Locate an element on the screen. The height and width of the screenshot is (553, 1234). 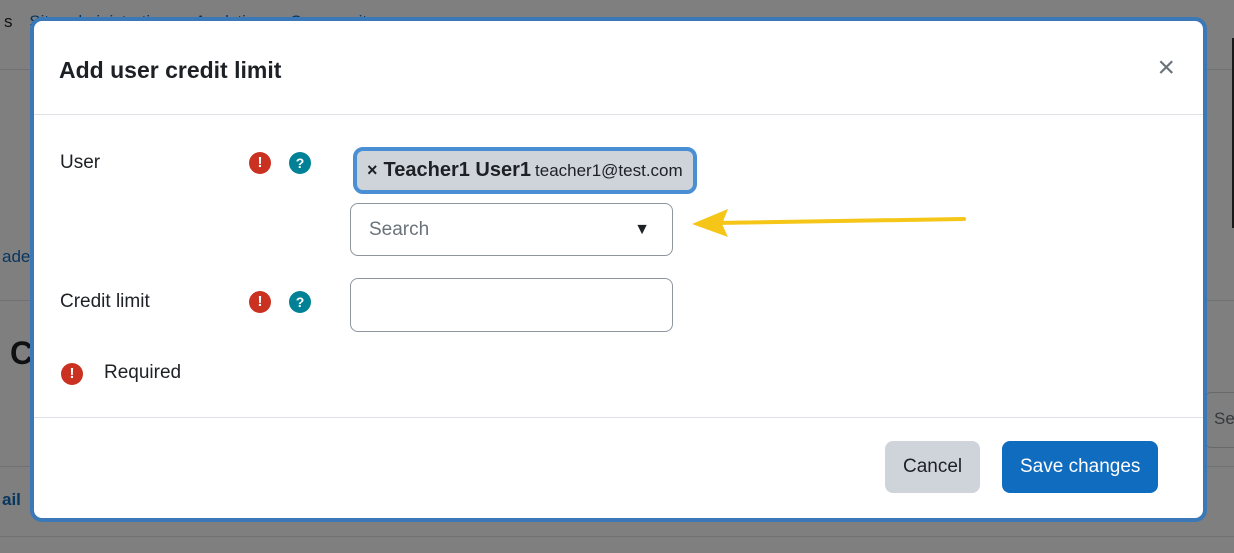
modal-title: Add user credit limit is located at coordinates (170, 70).